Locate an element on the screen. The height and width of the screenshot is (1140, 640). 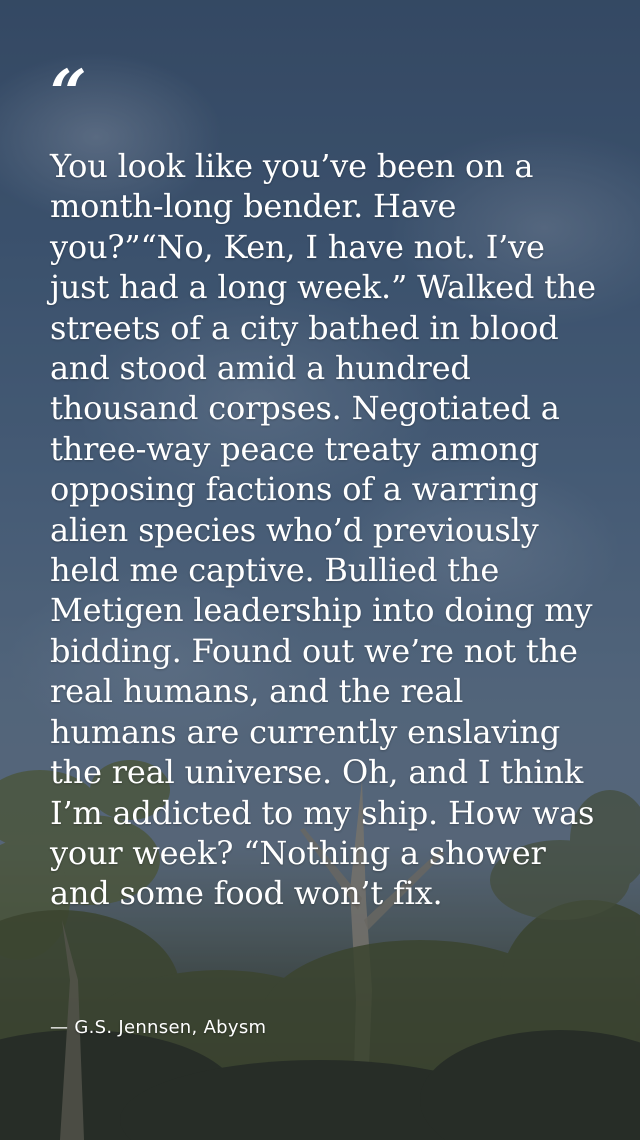
quote-mark-icon: “ is located at coordinates (68, 93).